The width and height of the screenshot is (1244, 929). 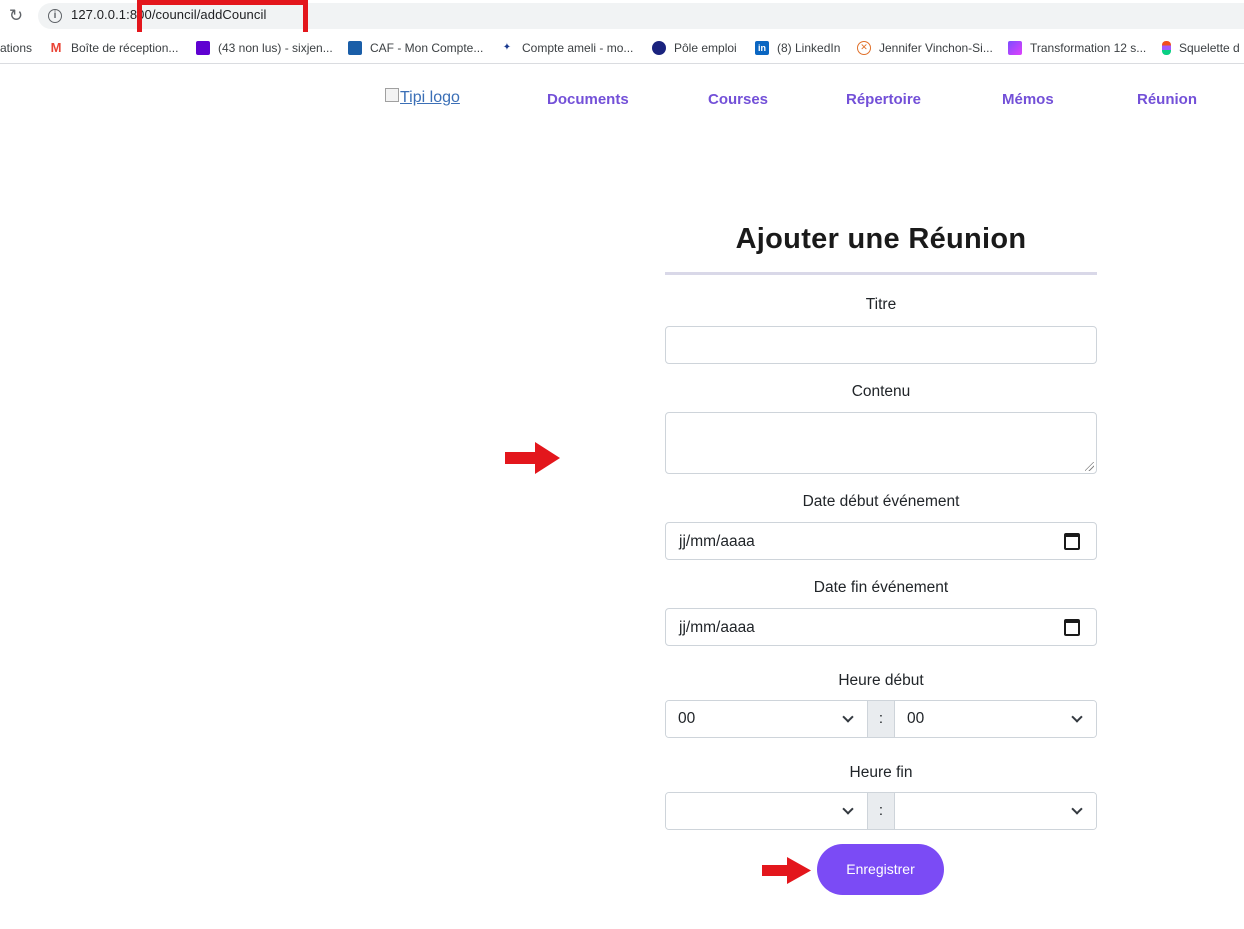 What do you see at coordinates (881, 587) in the screenshot?
I see `date-fin-label: Date fin événement` at bounding box center [881, 587].